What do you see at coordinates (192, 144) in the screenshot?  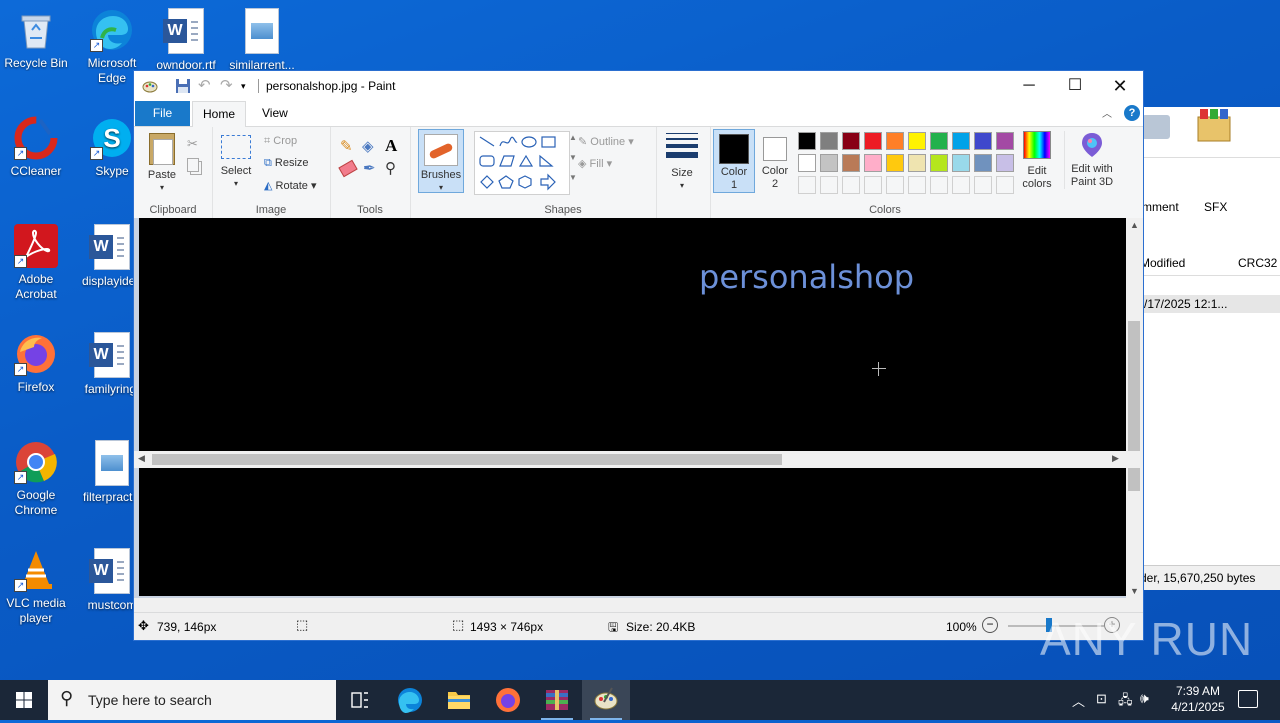 I see `cut-icon: ✂` at bounding box center [192, 144].